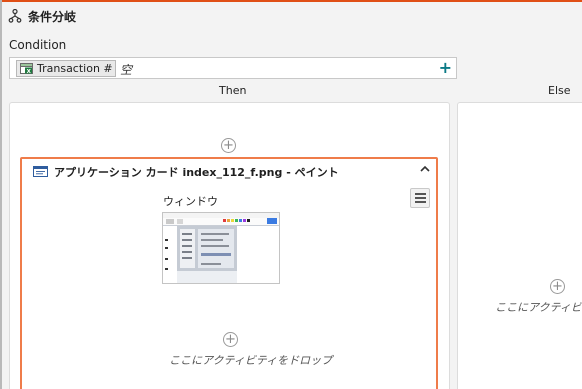 The image size is (582, 389). I want to click on flow-branch-icon, so click(15, 16).